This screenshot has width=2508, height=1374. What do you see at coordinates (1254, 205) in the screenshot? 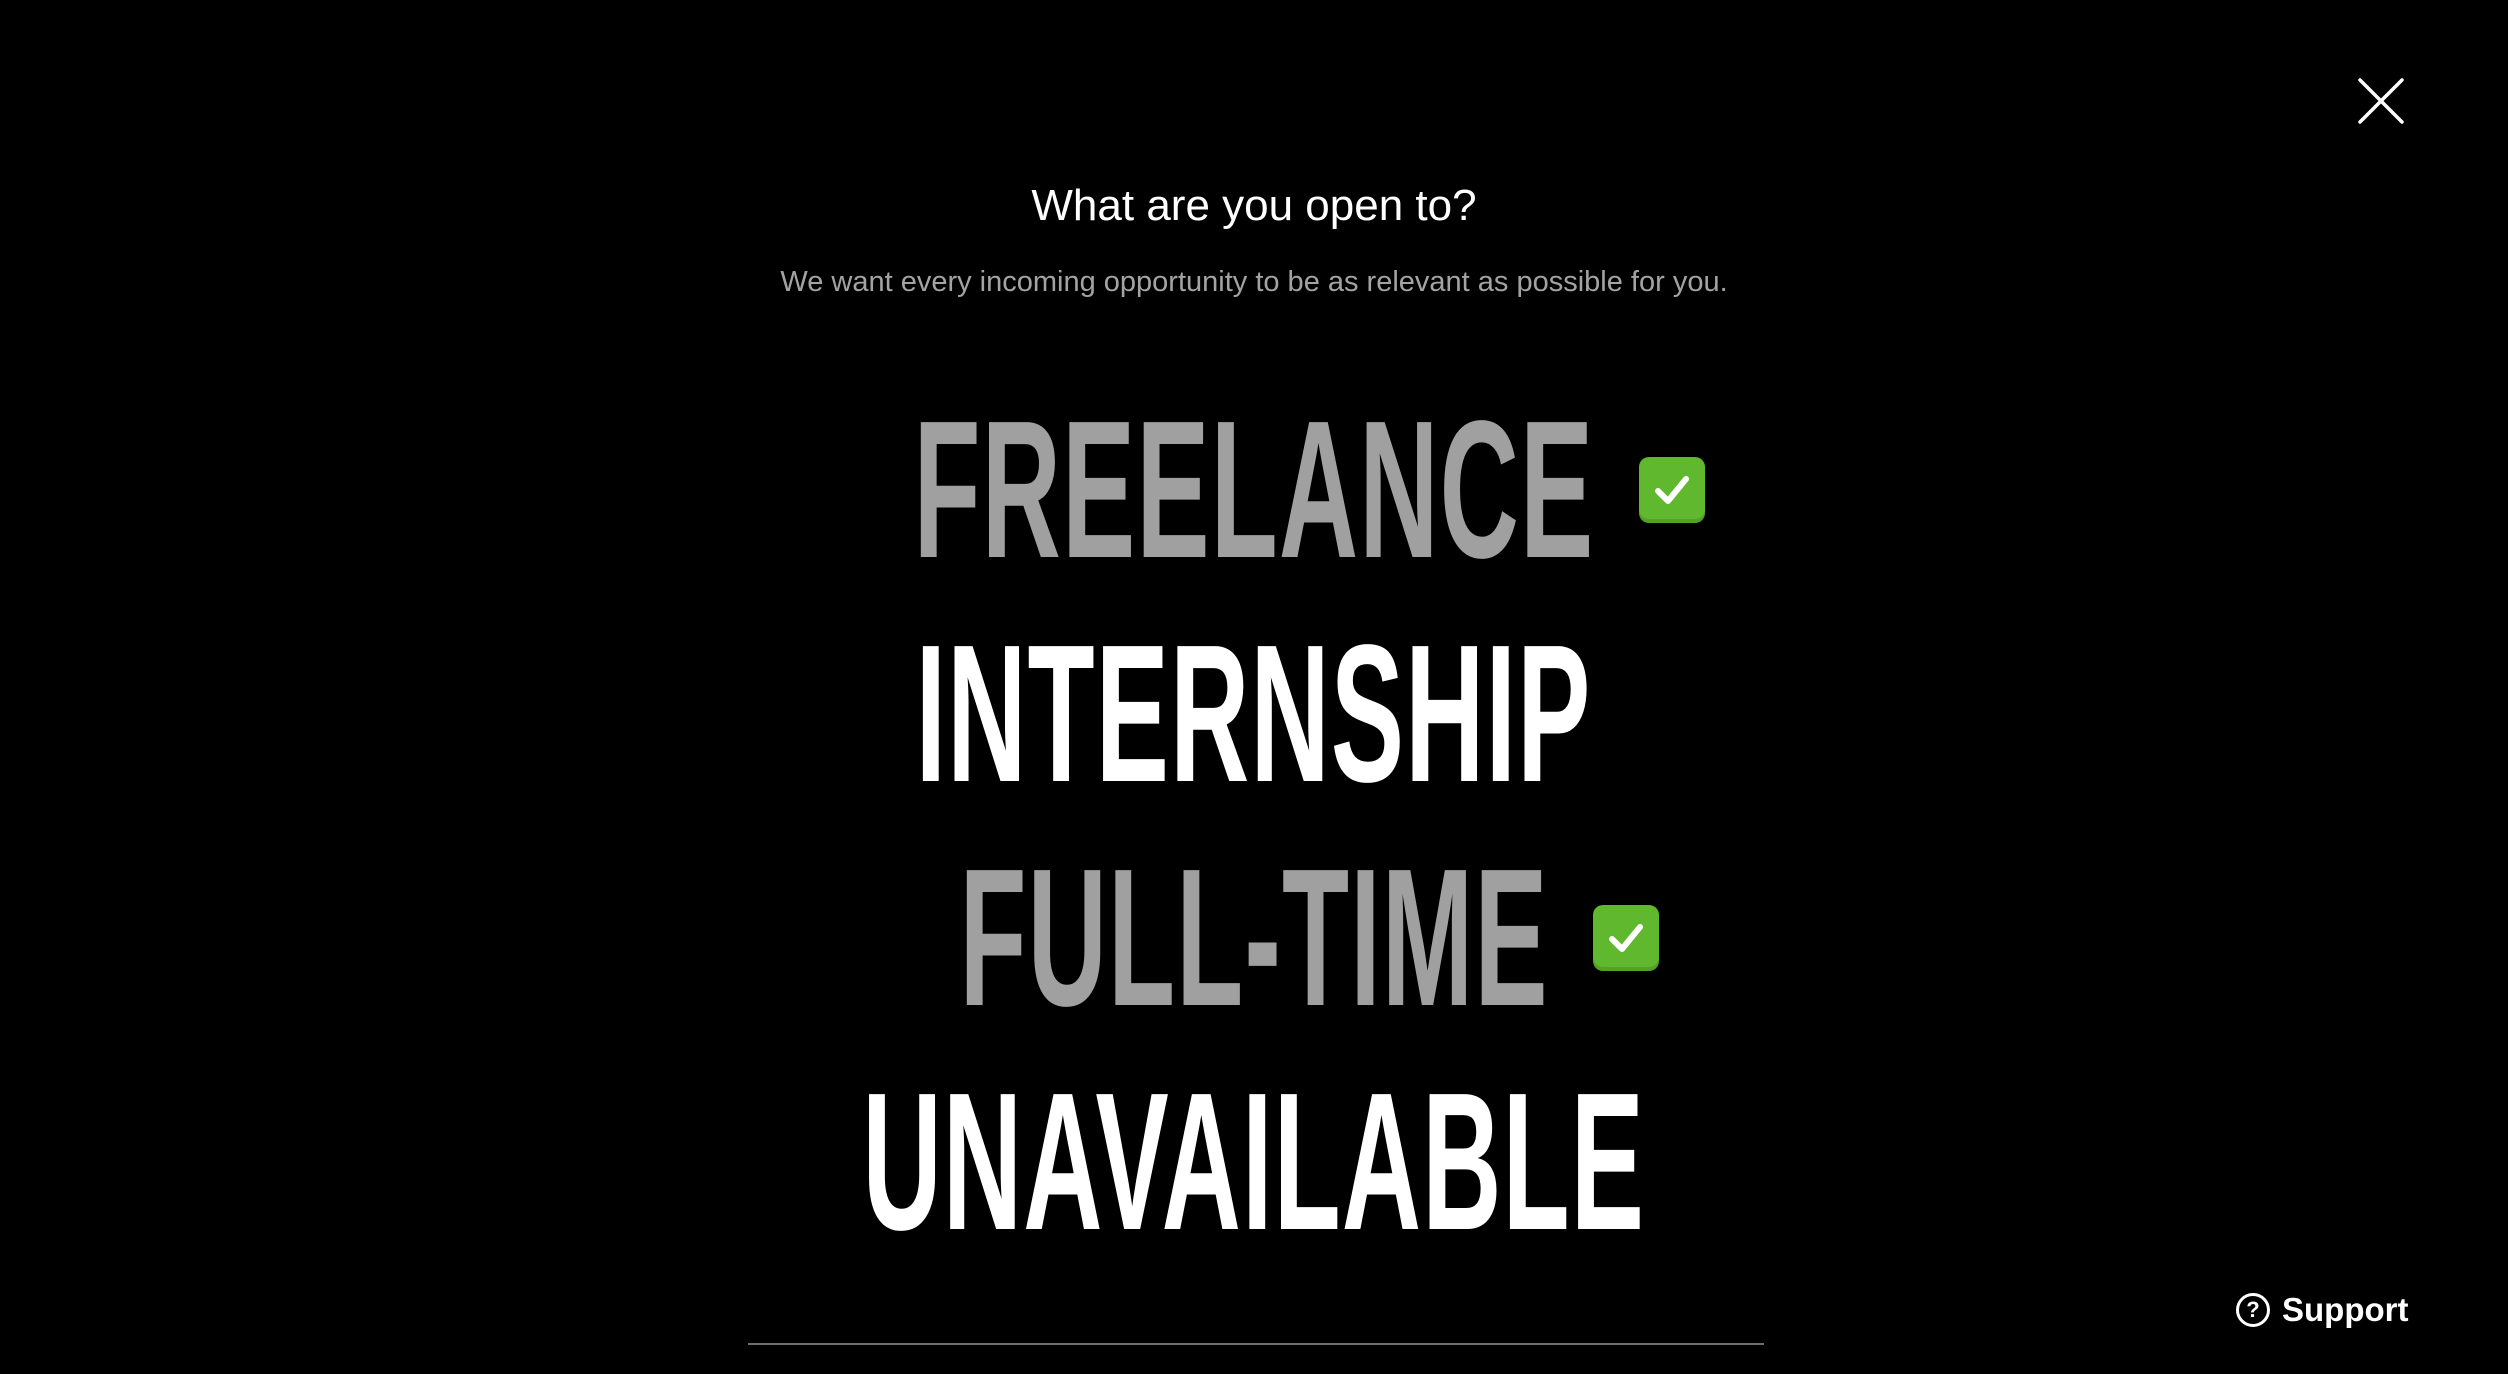
I see `dialog-title: What are you open to?` at bounding box center [1254, 205].